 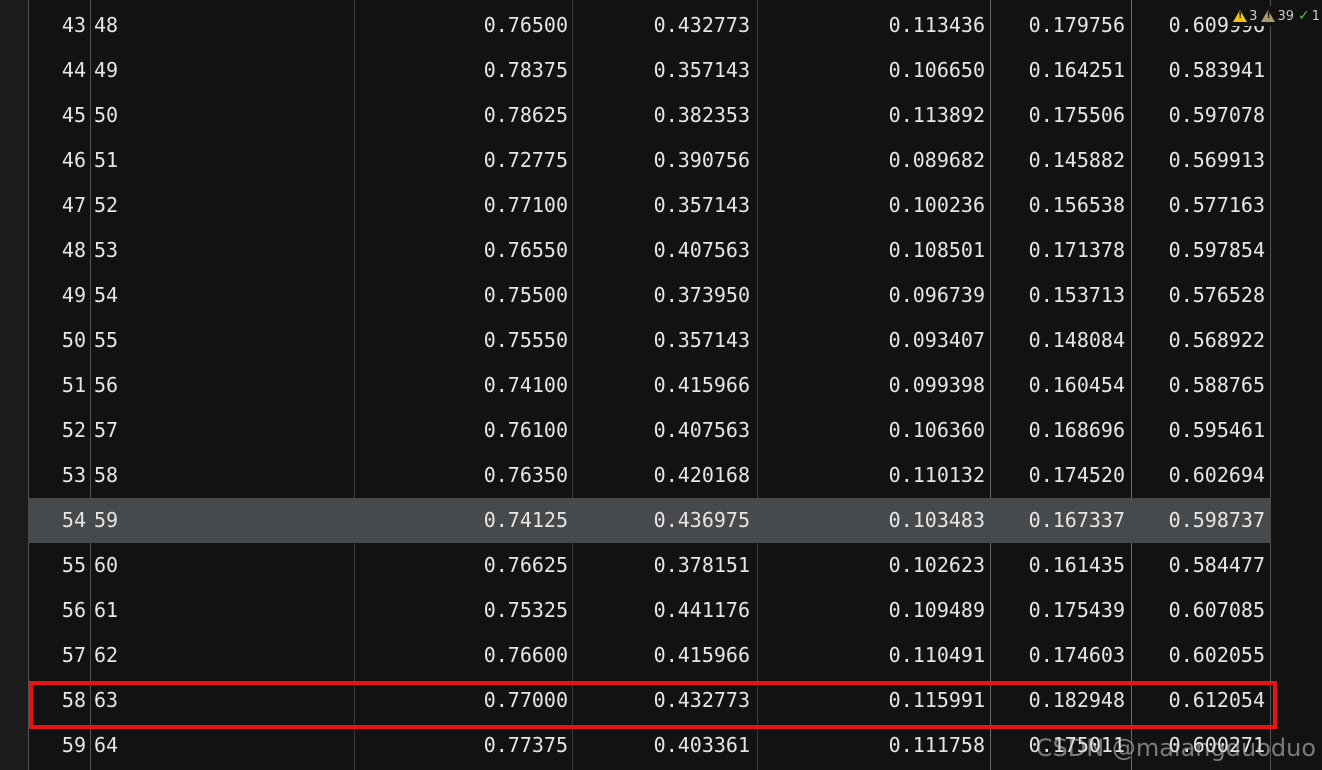 What do you see at coordinates (57, 70) in the screenshot?
I see `row-index-cell: 44` at bounding box center [57, 70].